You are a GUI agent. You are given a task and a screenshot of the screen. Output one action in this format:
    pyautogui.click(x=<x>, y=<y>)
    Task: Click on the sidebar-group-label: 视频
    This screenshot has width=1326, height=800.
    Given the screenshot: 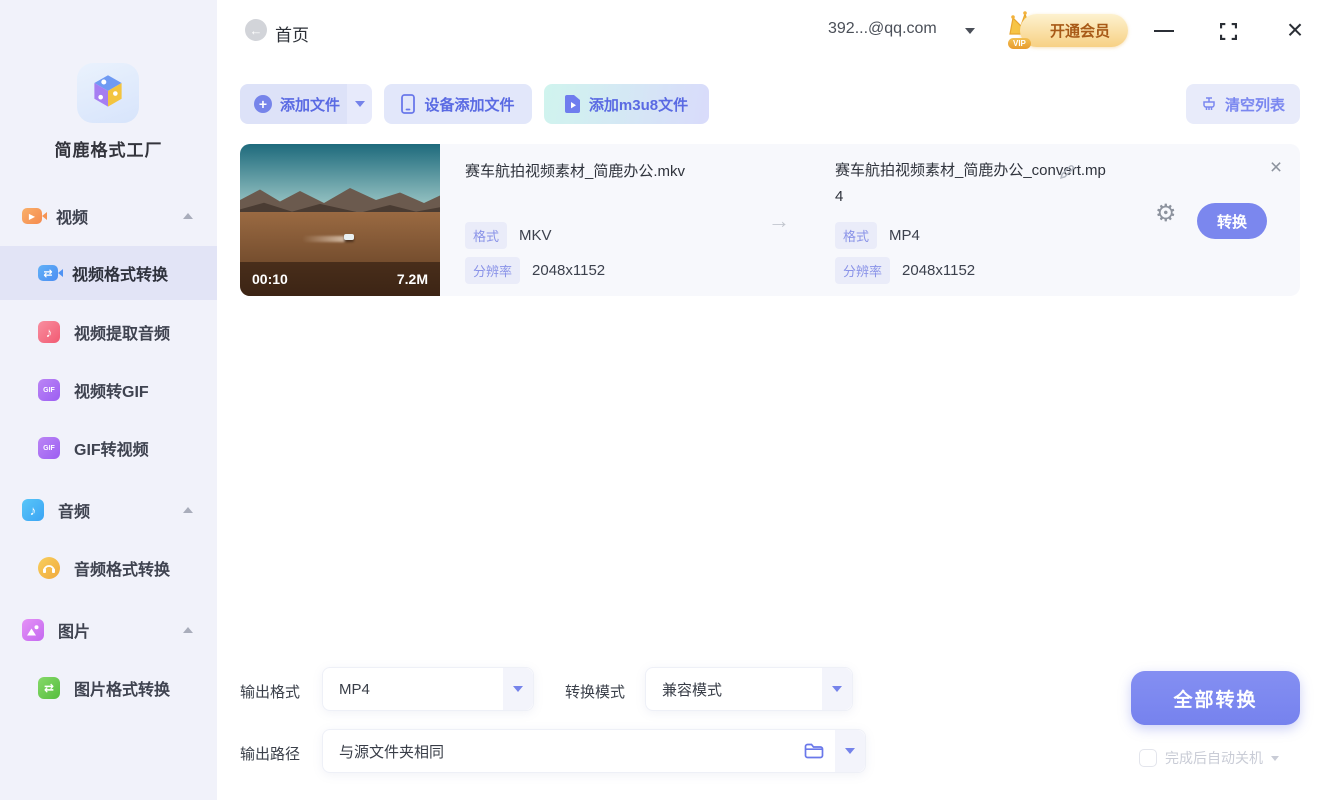 What is the action you would take?
    pyautogui.click(x=72, y=218)
    